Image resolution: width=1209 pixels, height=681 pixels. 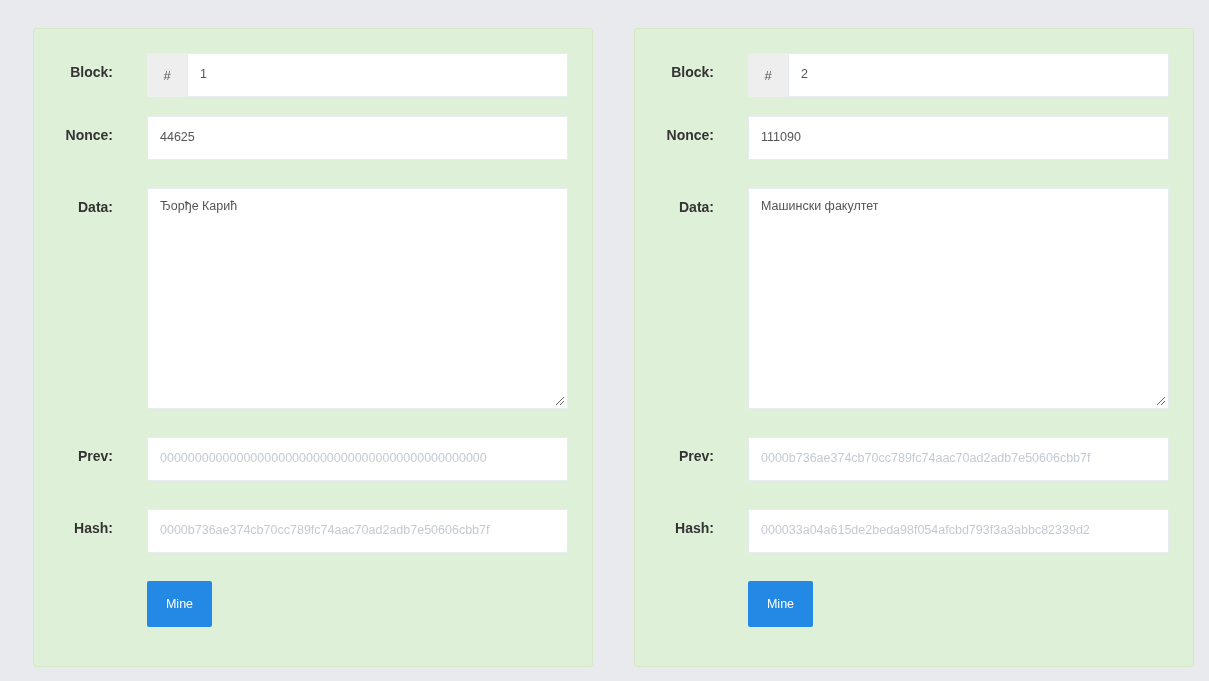 What do you see at coordinates (357, 138) in the screenshot?
I see `nonce-field: 44625` at bounding box center [357, 138].